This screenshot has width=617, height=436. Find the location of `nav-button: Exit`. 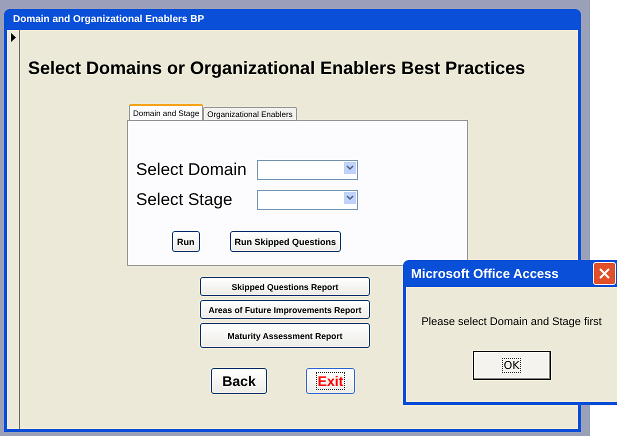

nav-button: Exit is located at coordinates (330, 381).